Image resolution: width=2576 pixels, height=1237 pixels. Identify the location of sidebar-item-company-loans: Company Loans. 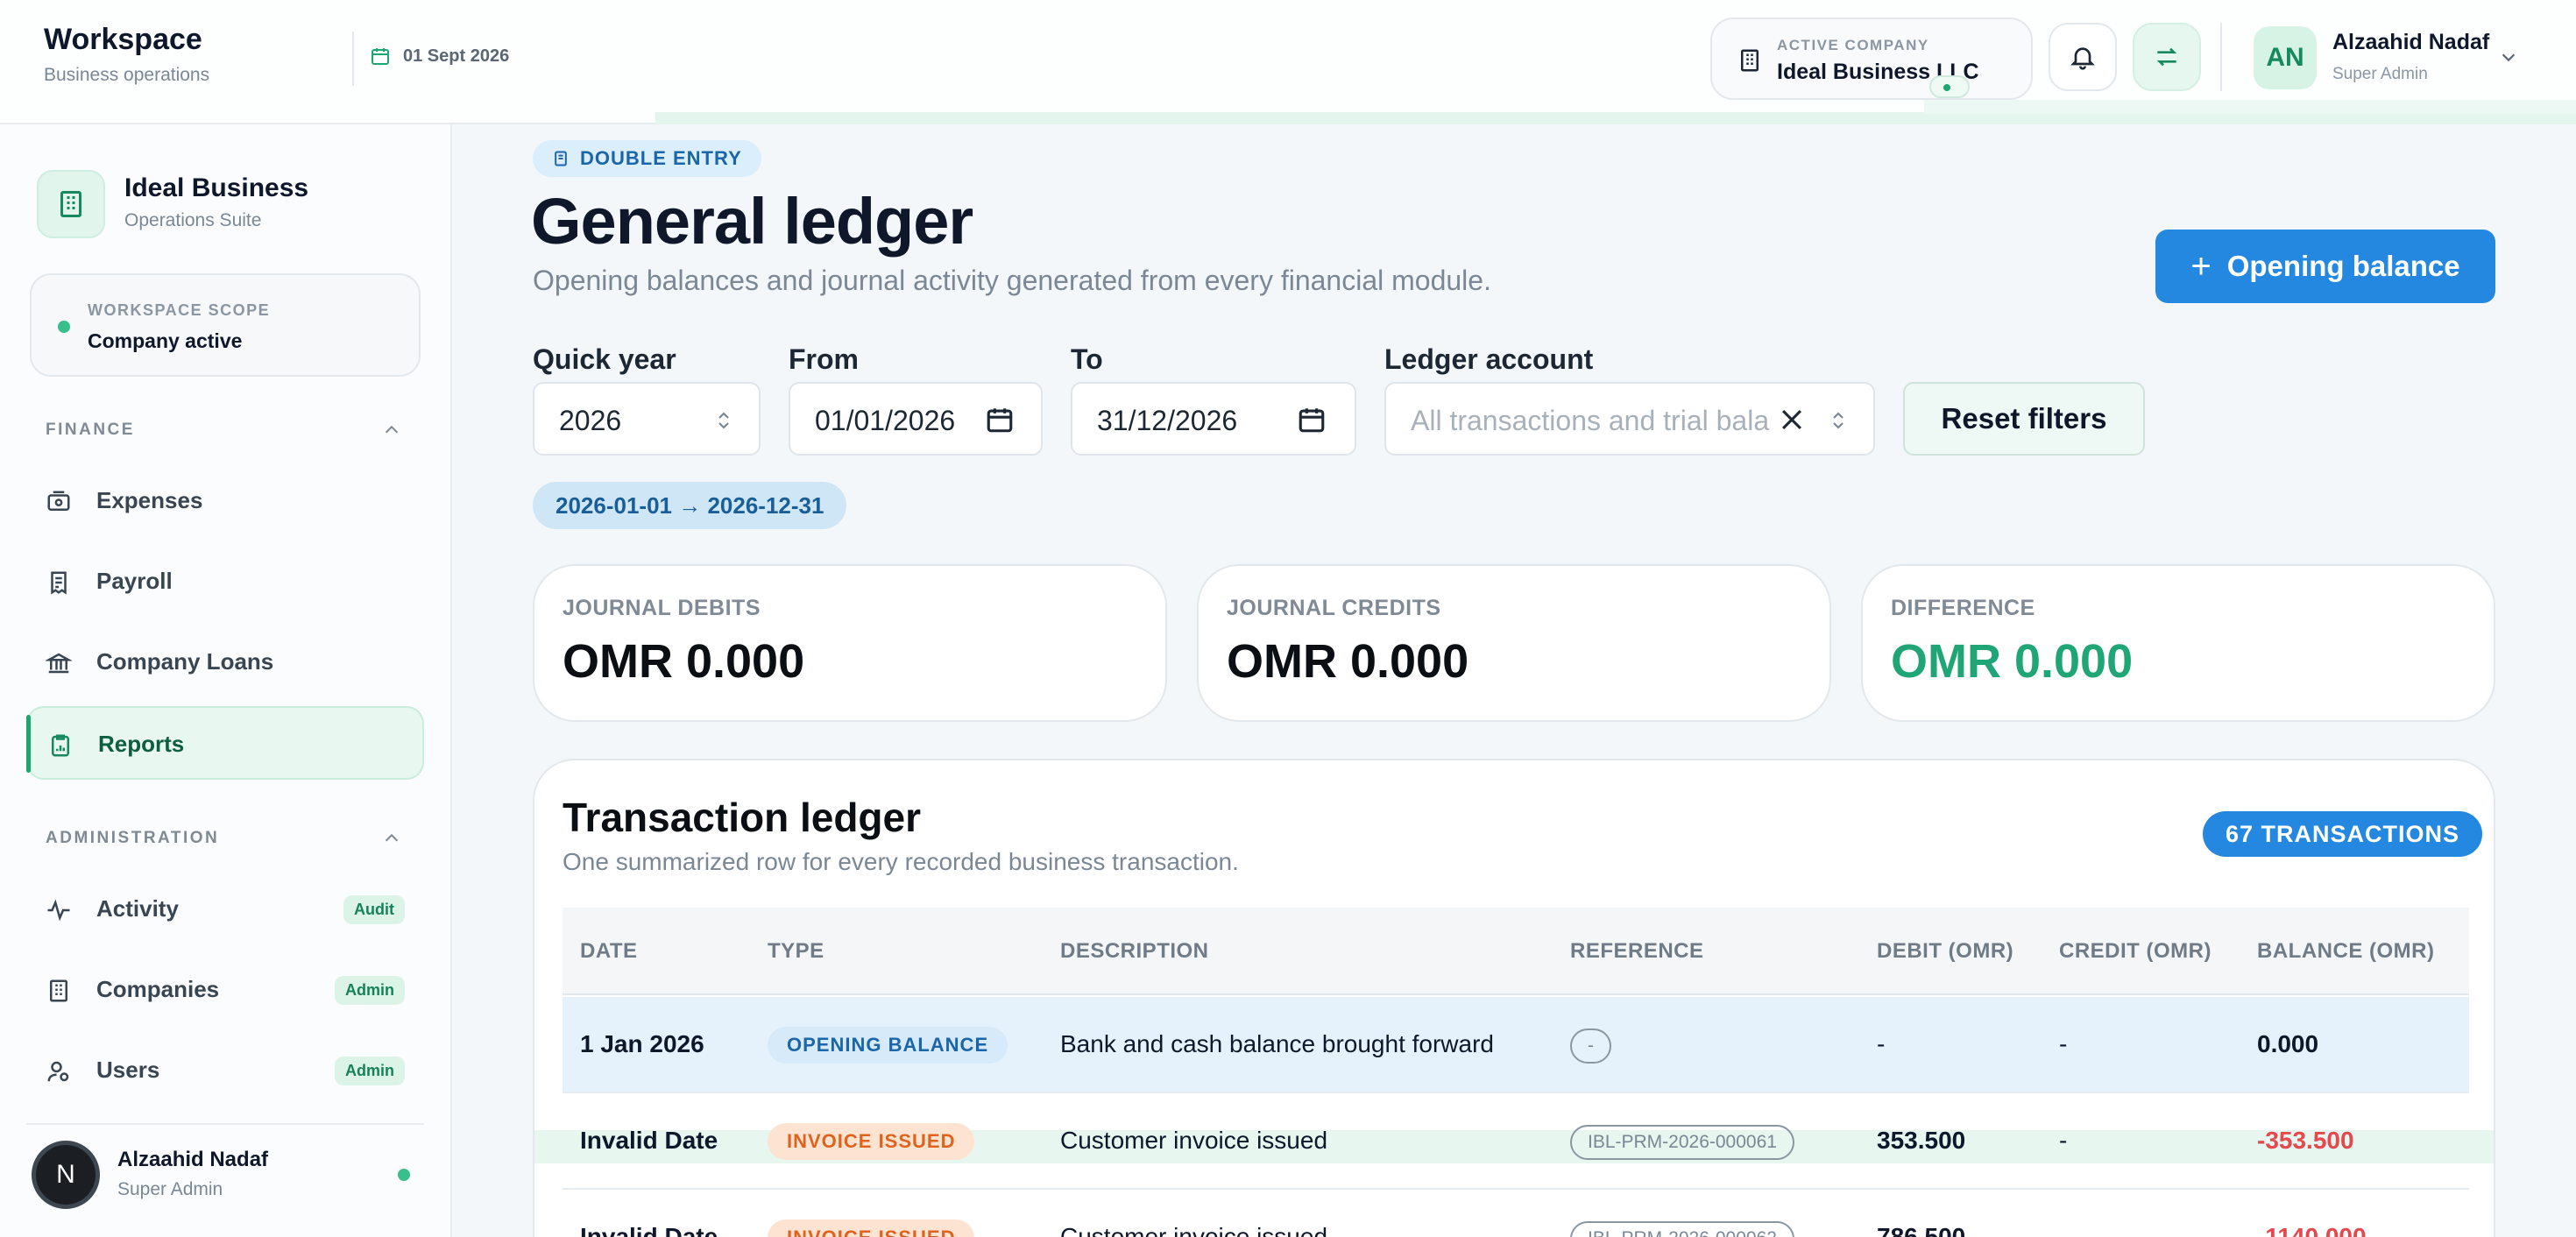
(225, 662).